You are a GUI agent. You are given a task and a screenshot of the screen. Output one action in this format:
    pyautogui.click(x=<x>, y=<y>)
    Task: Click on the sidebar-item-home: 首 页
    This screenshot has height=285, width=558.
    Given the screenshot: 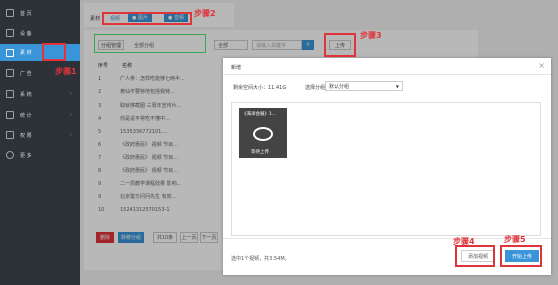 What is the action you would take?
    pyautogui.click(x=40, y=13)
    